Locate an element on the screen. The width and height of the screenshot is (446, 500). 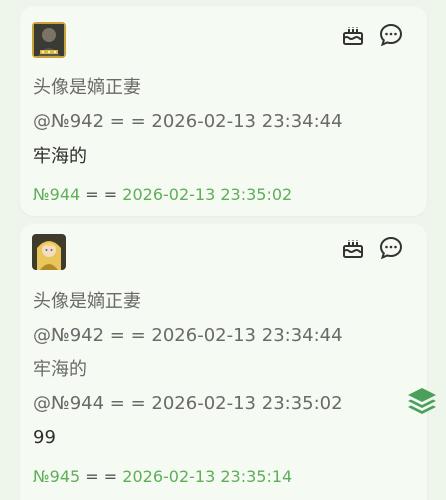
post-timestamp: 2026-02-13 23:35:02 is located at coordinates (207, 194).